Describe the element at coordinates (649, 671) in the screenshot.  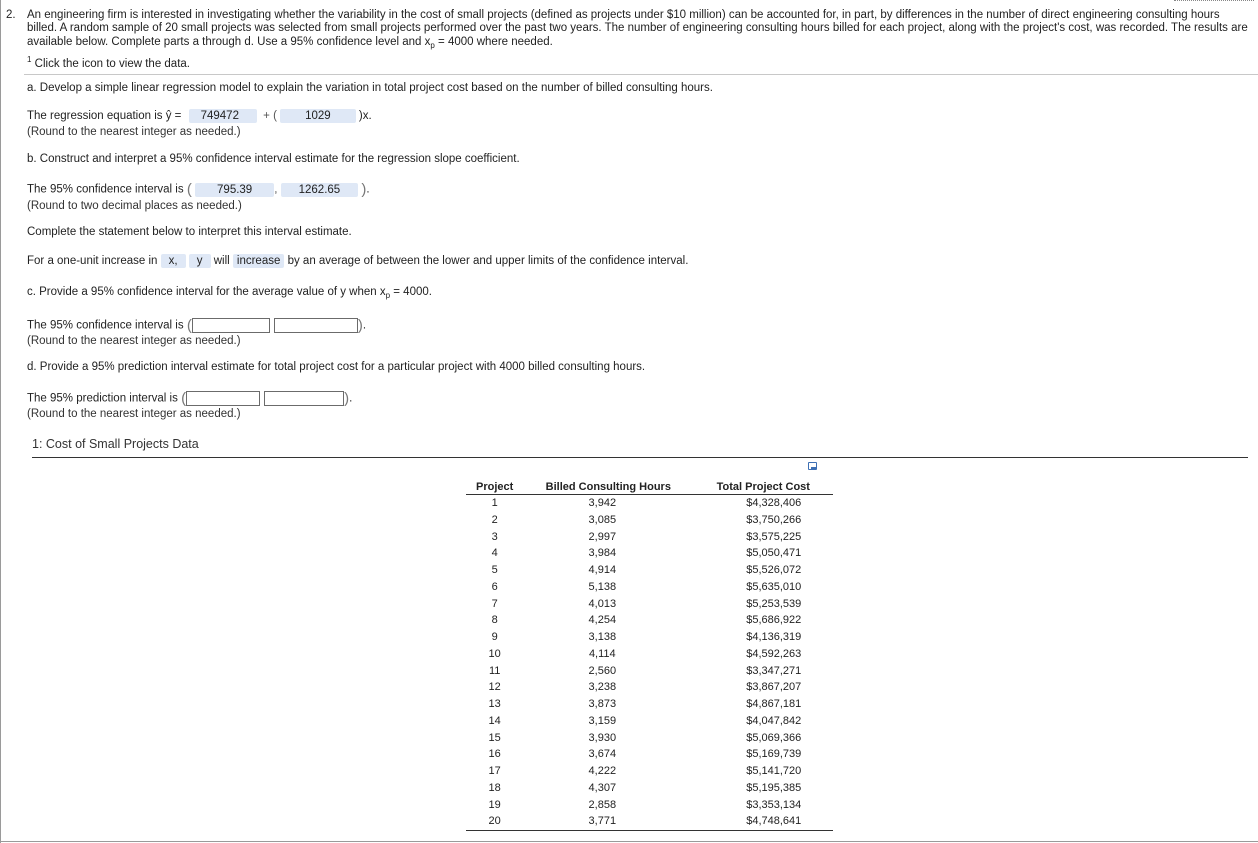
I see `table-row: 11 2,560 $3,347,271` at that location.